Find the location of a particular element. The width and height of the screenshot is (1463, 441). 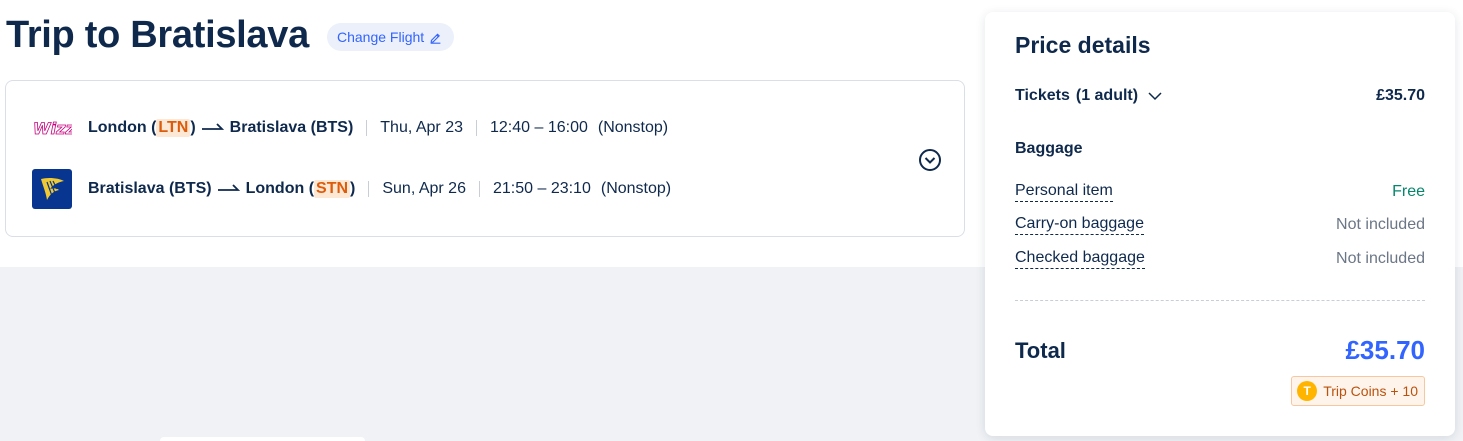

origin-city: London is located at coordinates (117, 127).